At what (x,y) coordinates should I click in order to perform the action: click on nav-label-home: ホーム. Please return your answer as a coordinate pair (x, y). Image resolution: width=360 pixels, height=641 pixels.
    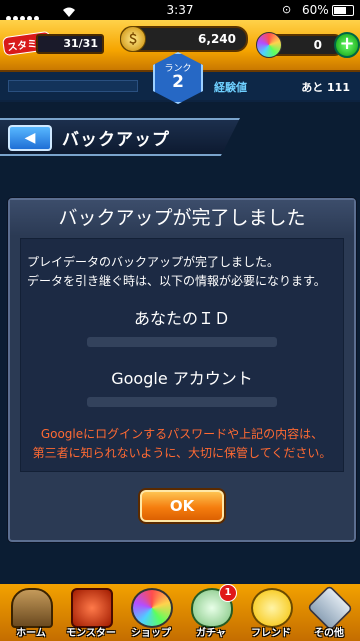
    Looking at the image, I should click on (31, 633).